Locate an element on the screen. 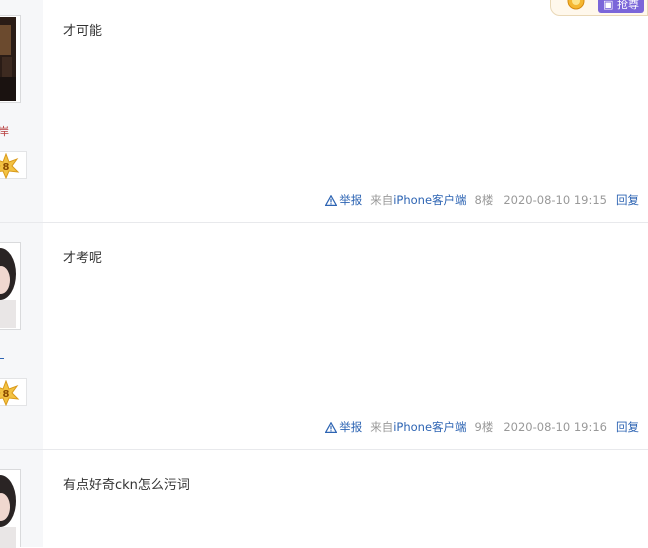 This screenshot has width=648, height=548. floor-number: 8楼 is located at coordinates (484, 200).